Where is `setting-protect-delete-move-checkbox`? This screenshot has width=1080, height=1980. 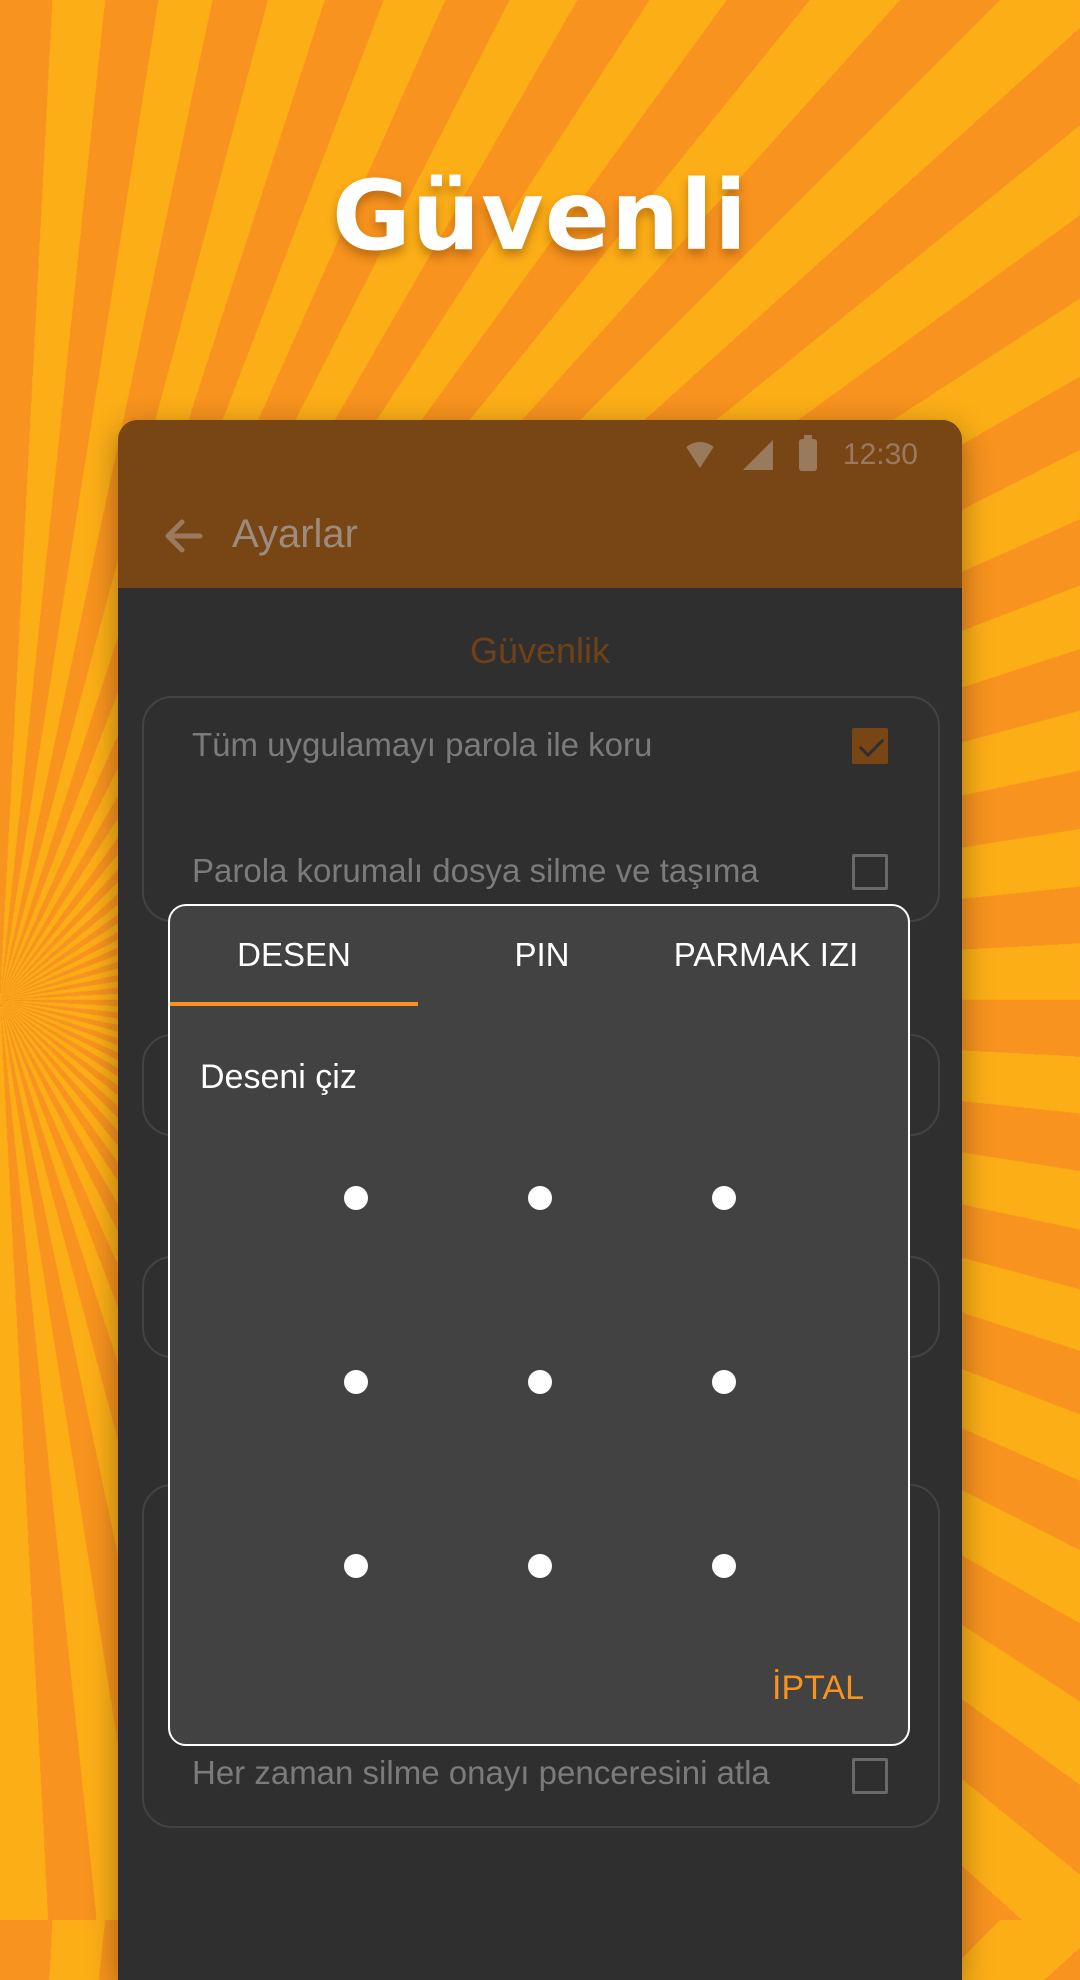 setting-protect-delete-move-checkbox is located at coordinates (870, 872).